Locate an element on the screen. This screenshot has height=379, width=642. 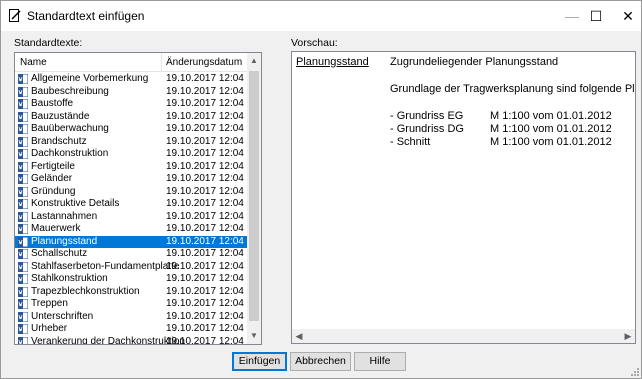
list-item-name: Treppen is located at coordinates (49, 303).